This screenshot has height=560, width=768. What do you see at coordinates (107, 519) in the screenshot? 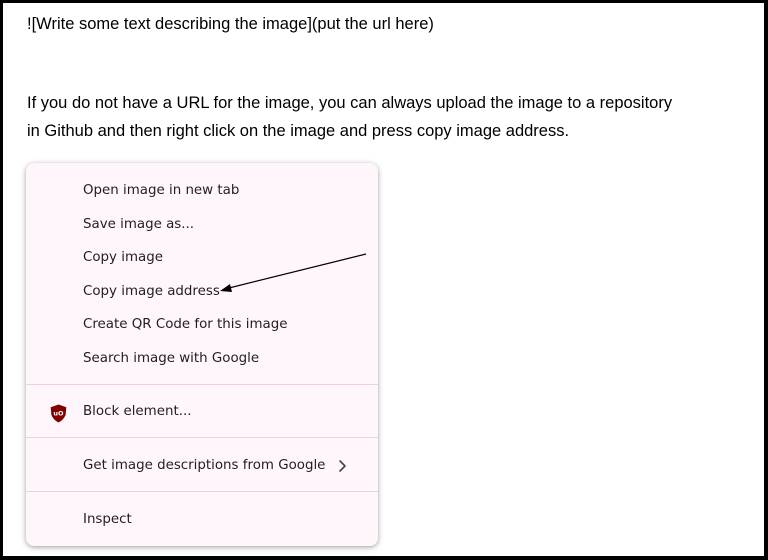
I see `menu-item-label: Inspect` at bounding box center [107, 519].